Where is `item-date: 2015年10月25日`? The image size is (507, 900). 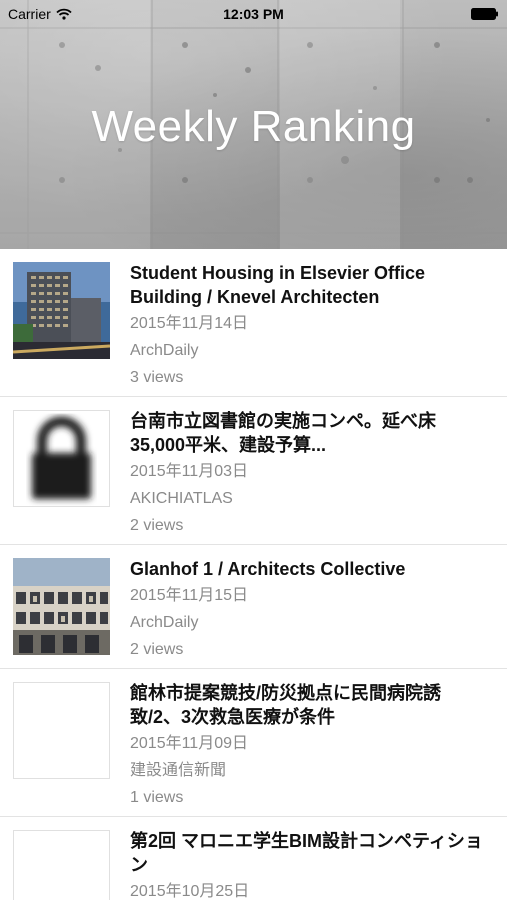
item-date: 2015年10月25日 is located at coordinates (190, 891).